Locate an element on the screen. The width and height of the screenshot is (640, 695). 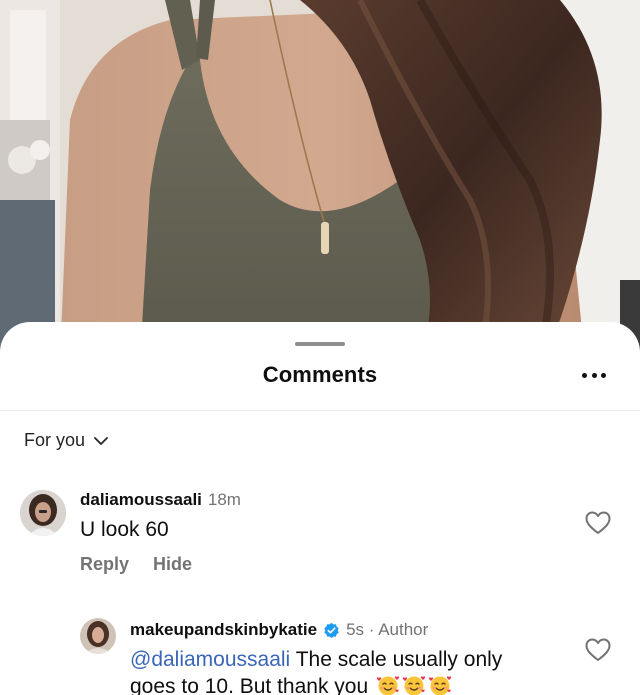
reply-time-author: 5s · Author is located at coordinates (387, 629).